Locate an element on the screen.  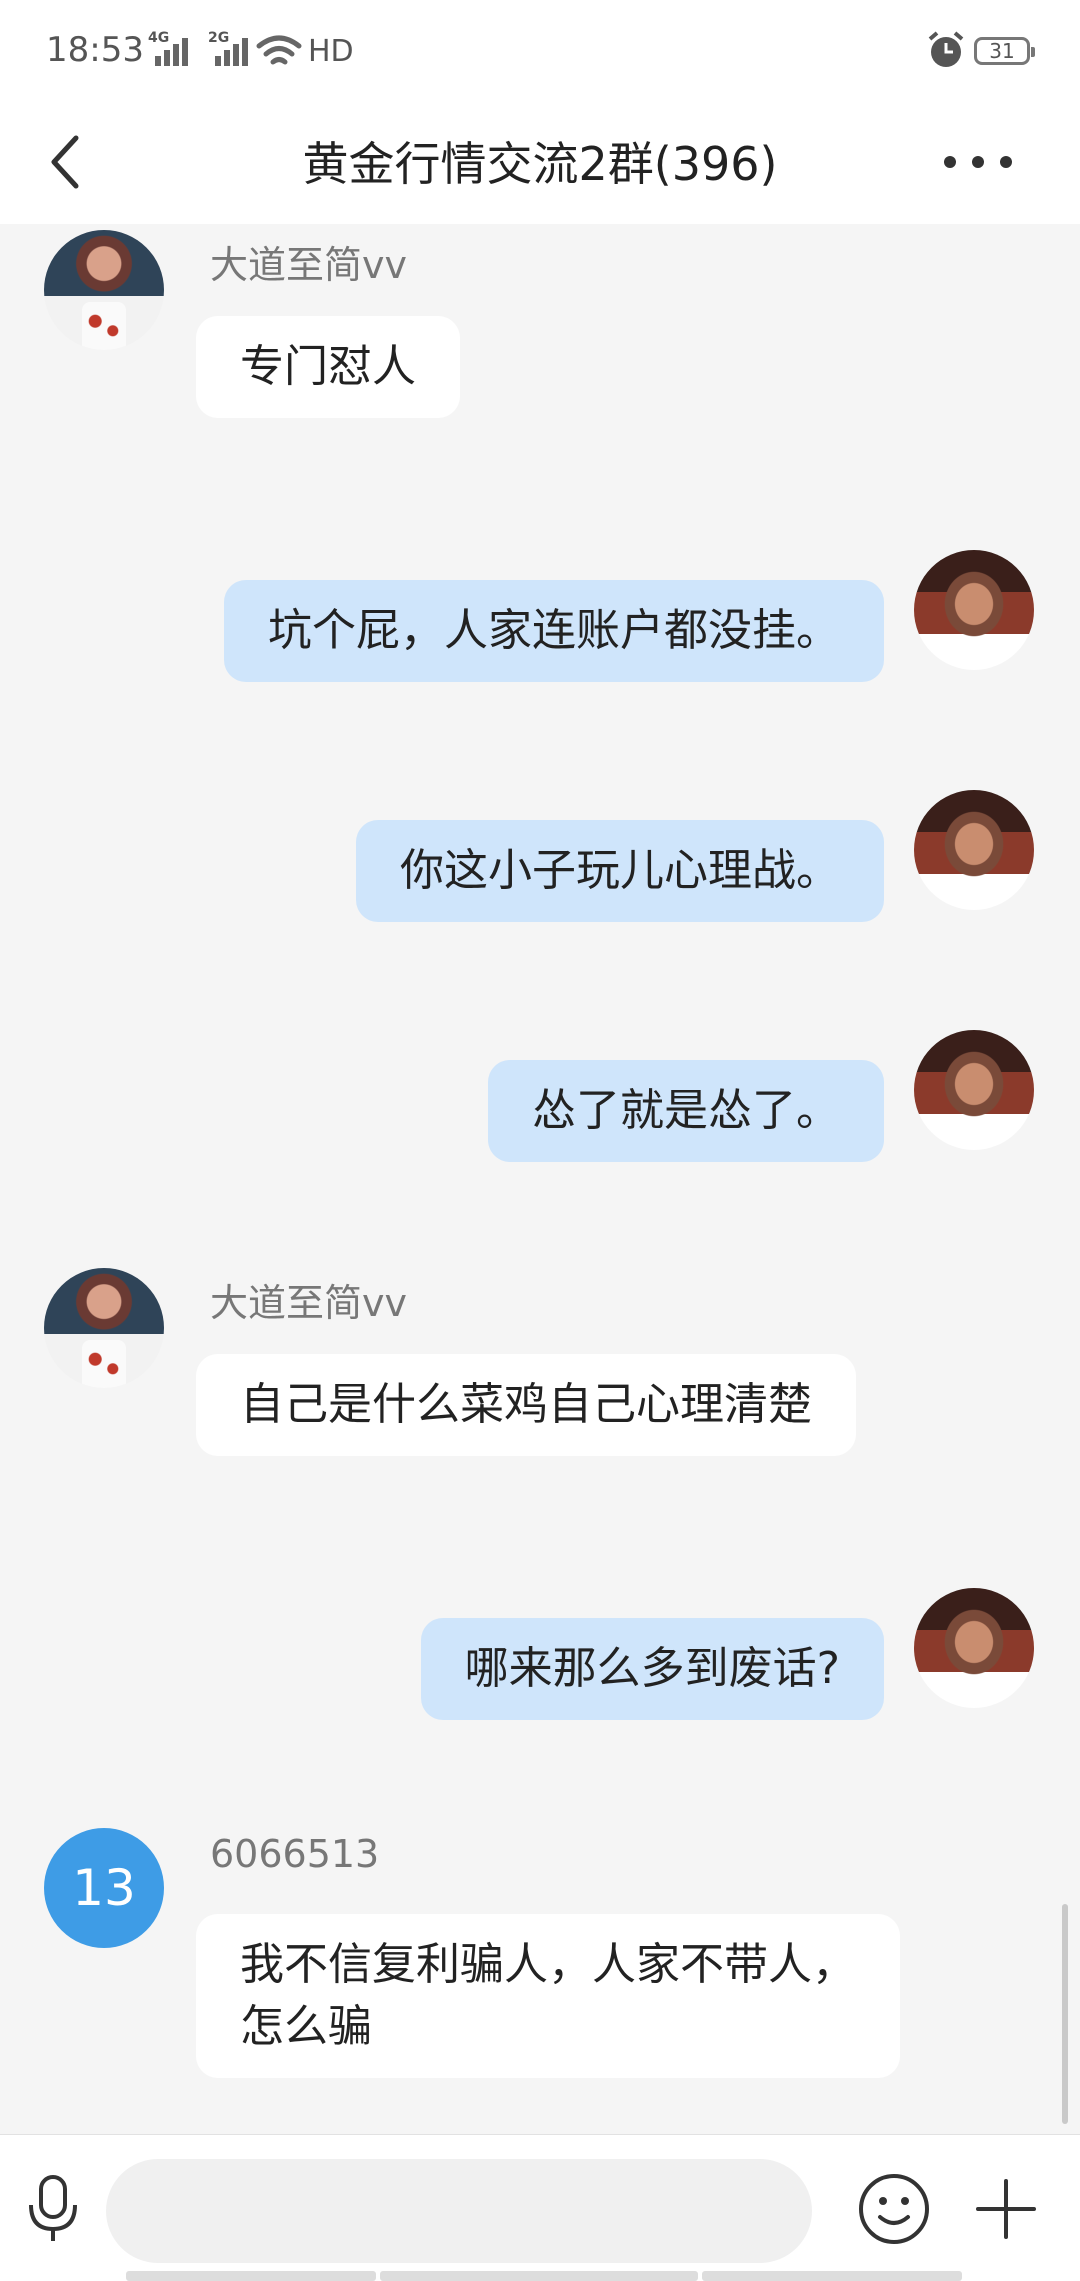
status-time: 18:53 is located at coordinates (95, 50).